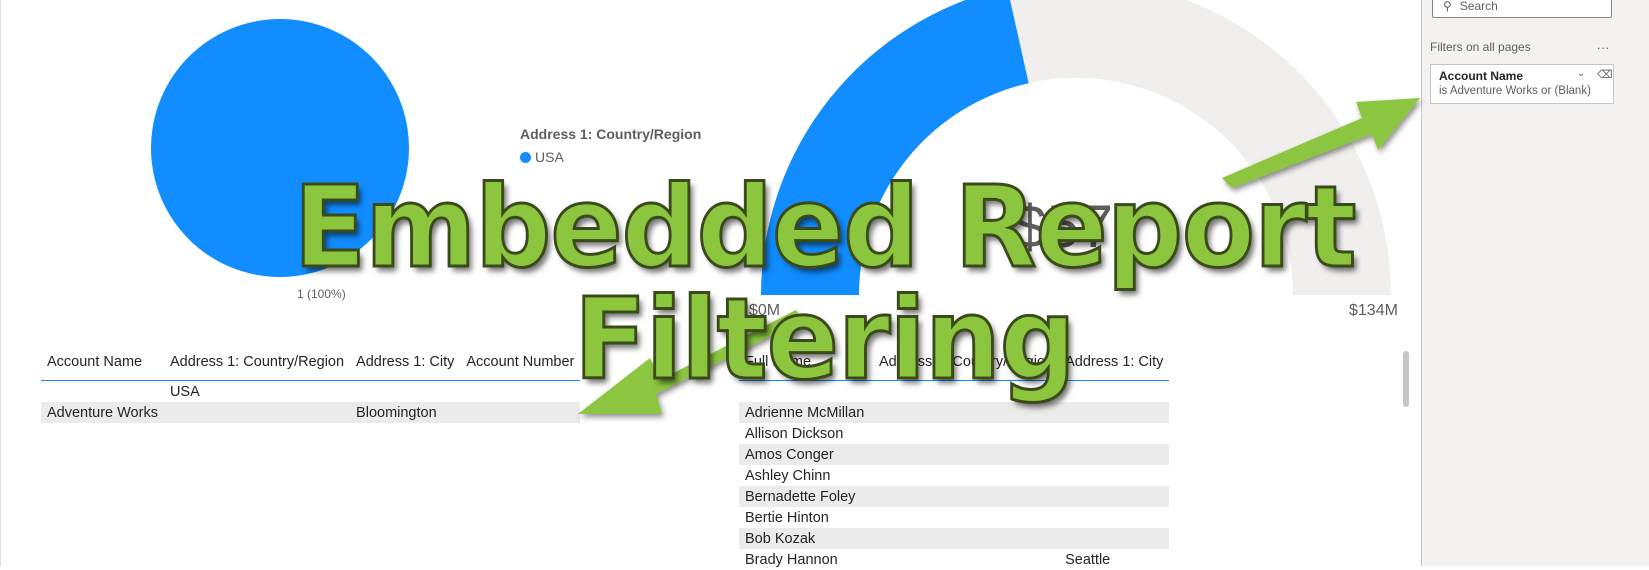 This screenshot has width=1649, height=570. What do you see at coordinates (806, 454) in the screenshot?
I see `table-cell: Amos Conger` at bounding box center [806, 454].